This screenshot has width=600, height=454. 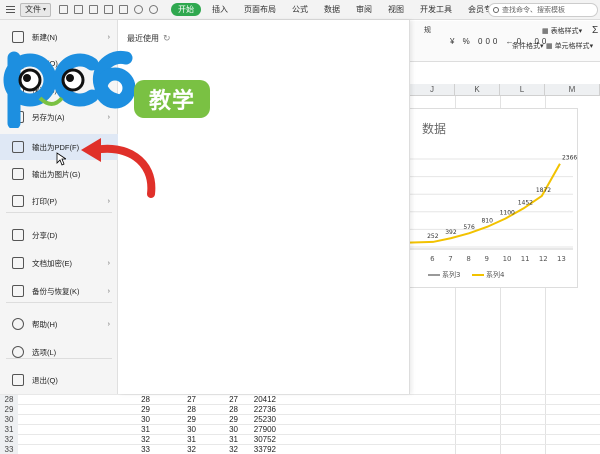 I want to click on preview-icon, so click(x=109, y=9).